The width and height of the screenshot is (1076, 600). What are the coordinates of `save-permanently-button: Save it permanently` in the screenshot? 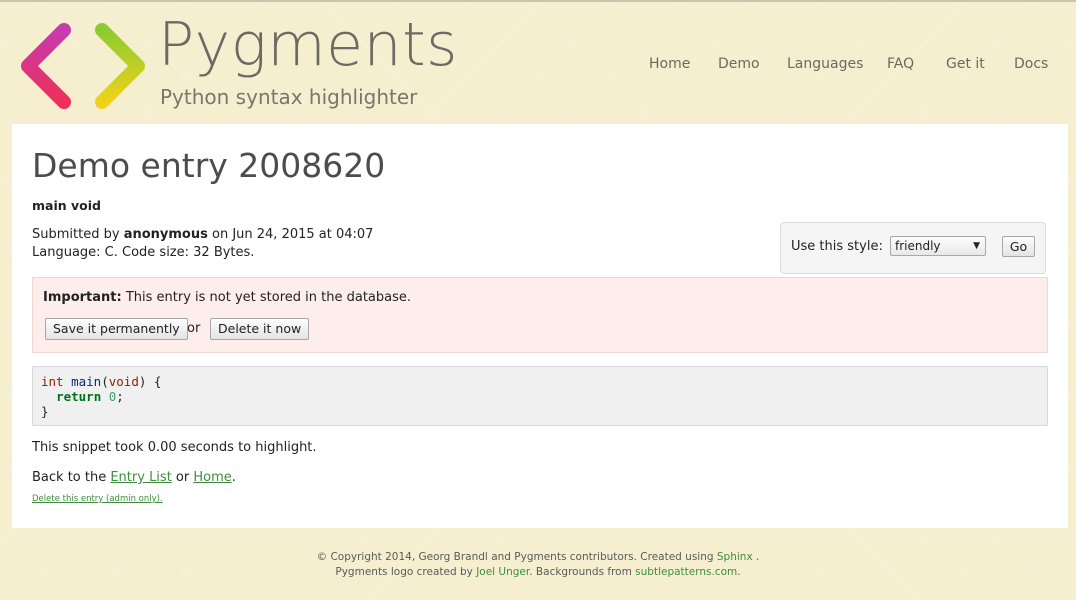 It's located at (116, 329).